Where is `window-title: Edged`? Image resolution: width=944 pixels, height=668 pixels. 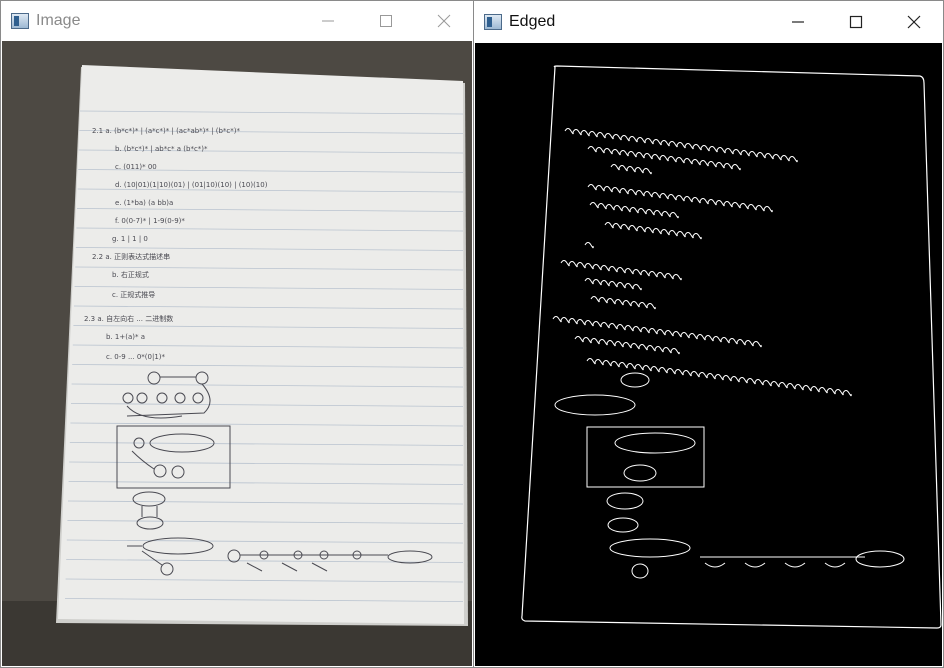 window-title: Edged is located at coordinates (532, 21).